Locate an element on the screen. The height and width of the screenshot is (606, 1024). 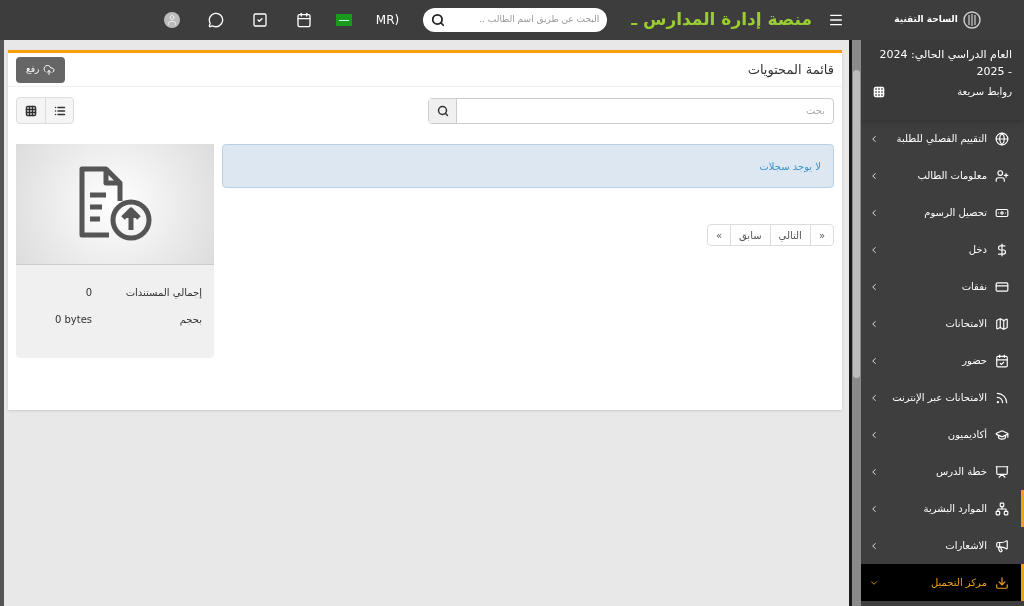
sidebar-item: الامتحانات عبر الإنترنت is located at coordinates (942, 397).